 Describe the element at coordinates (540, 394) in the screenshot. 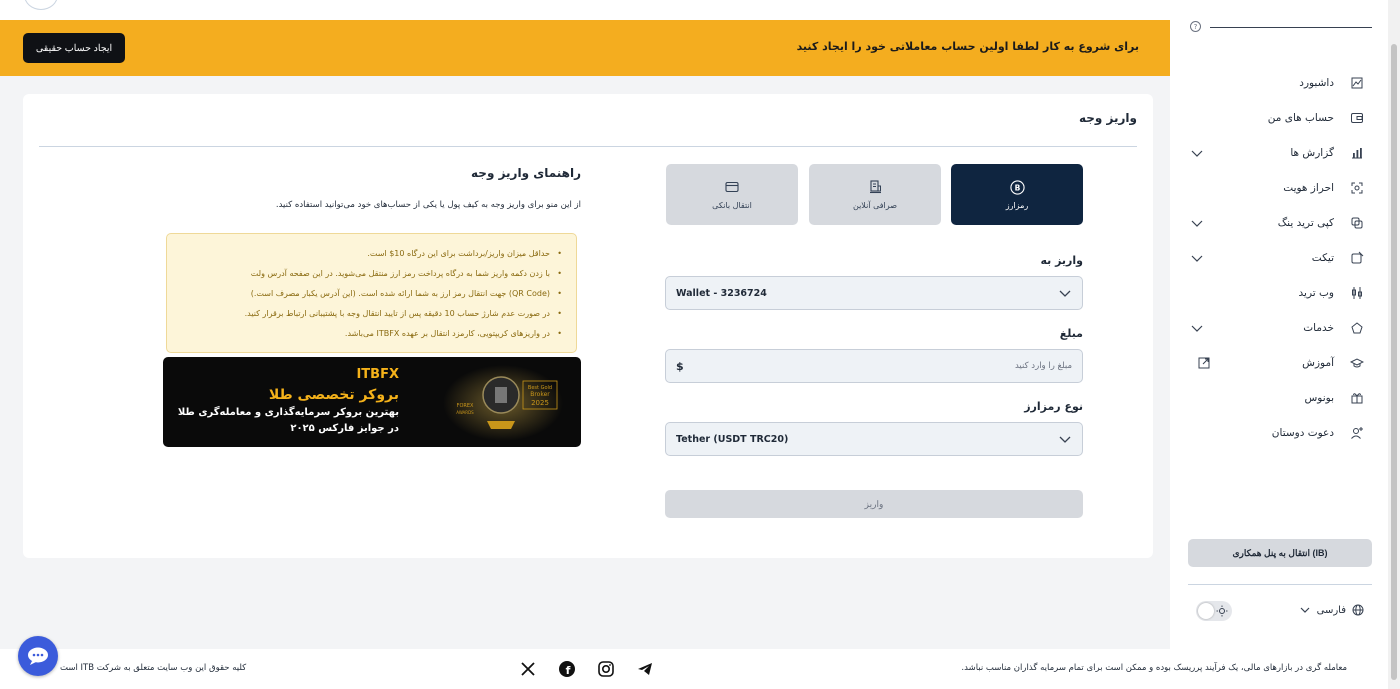

I see `svg-text: Broker` at that location.